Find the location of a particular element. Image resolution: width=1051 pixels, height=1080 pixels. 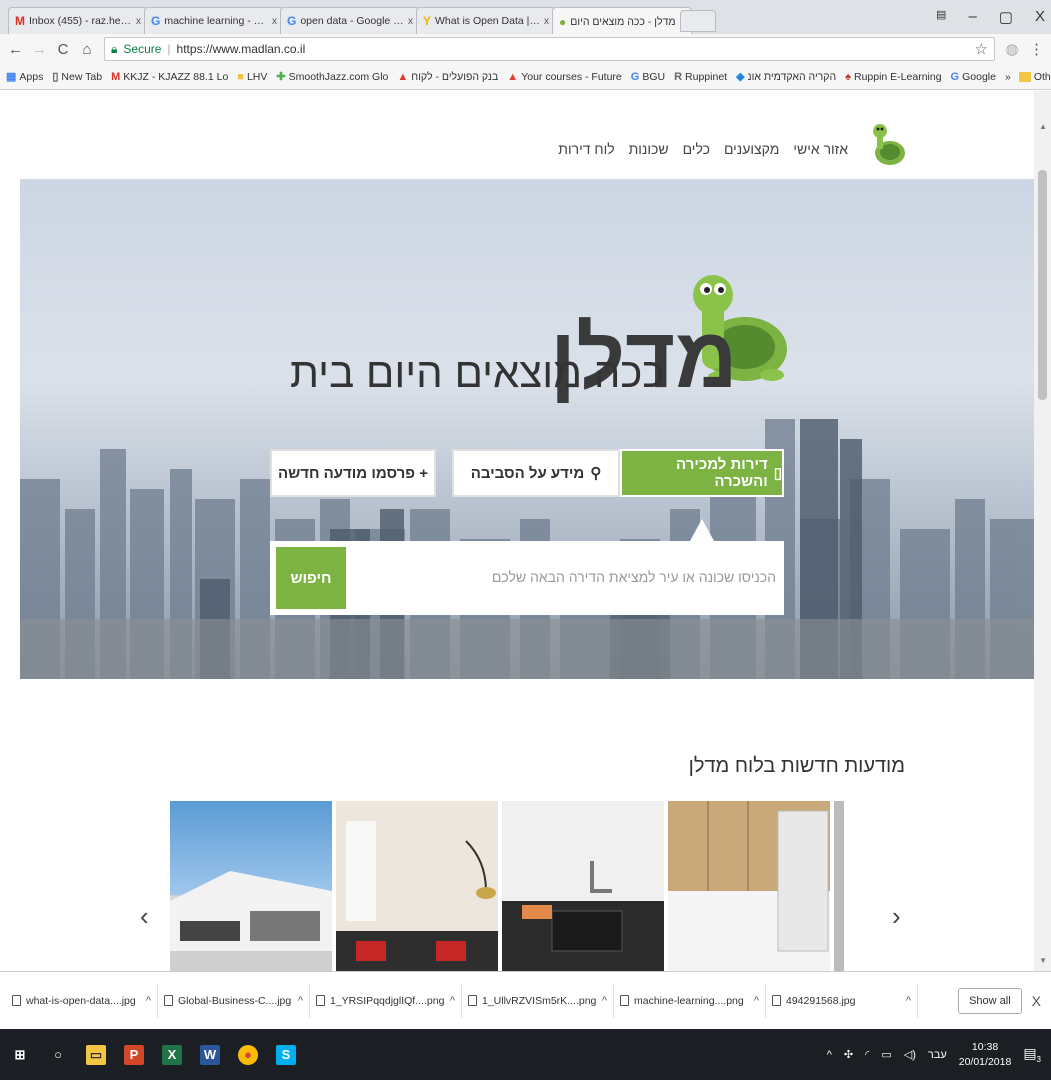

menu-icon: ⋮ is located at coordinates (1036, 49).